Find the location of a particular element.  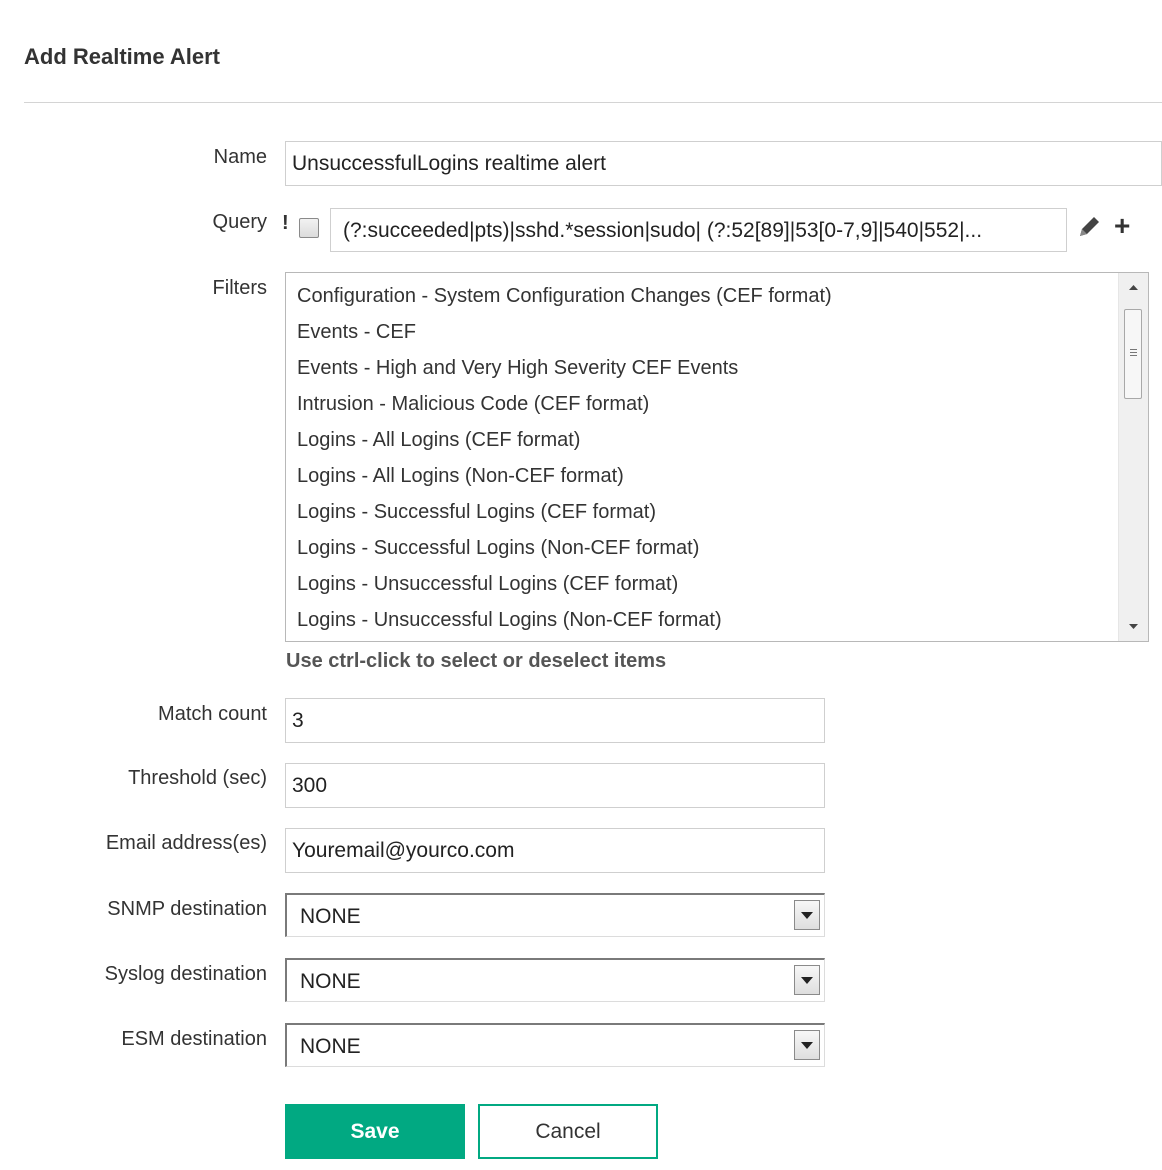

name-label: Name is located at coordinates (240, 157).